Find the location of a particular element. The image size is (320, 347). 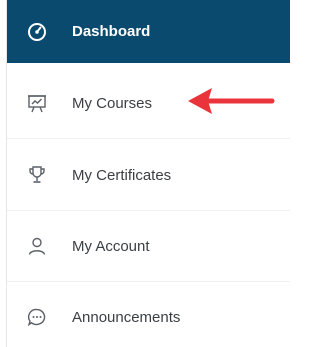

sidebar-item-label: My Courses is located at coordinates (112, 103).